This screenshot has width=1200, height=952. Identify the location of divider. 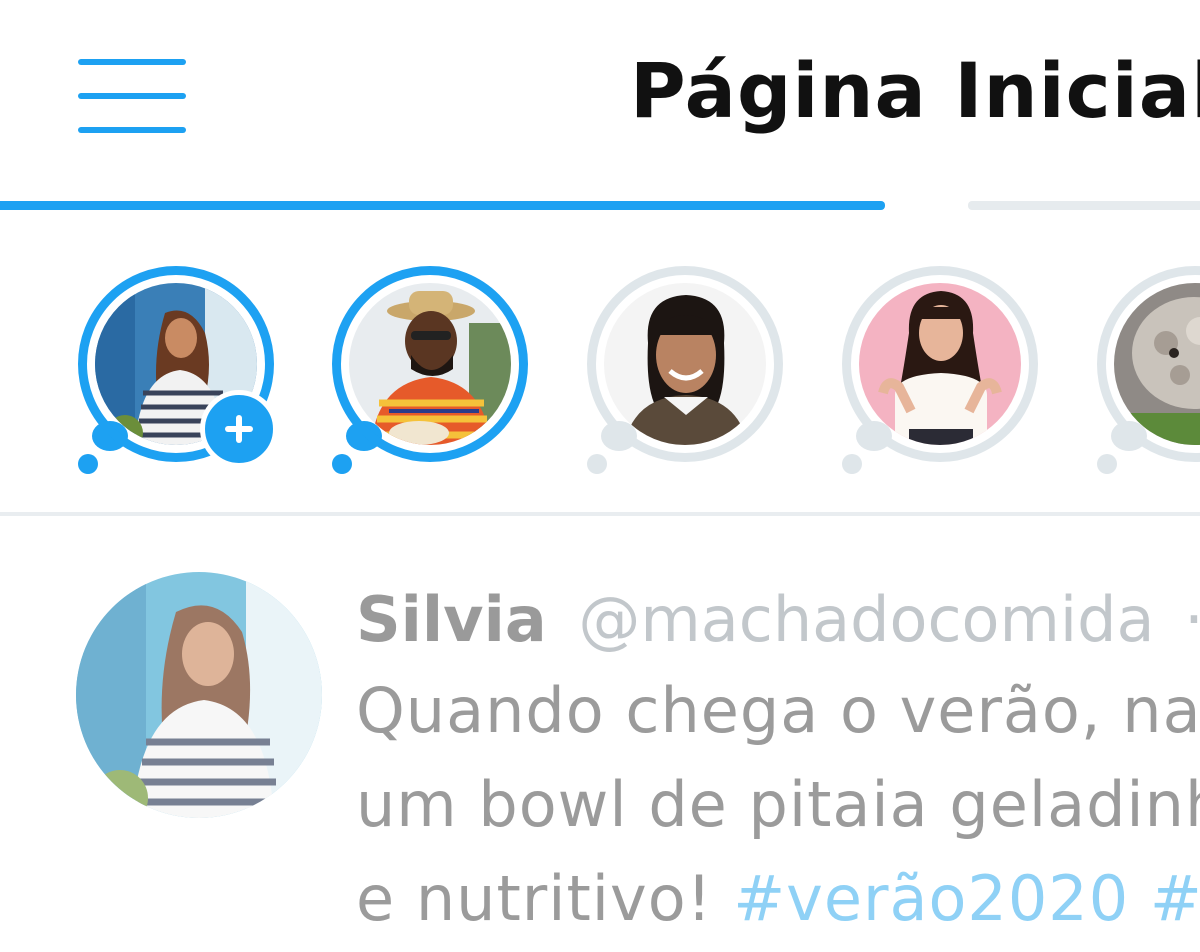
(600, 514).